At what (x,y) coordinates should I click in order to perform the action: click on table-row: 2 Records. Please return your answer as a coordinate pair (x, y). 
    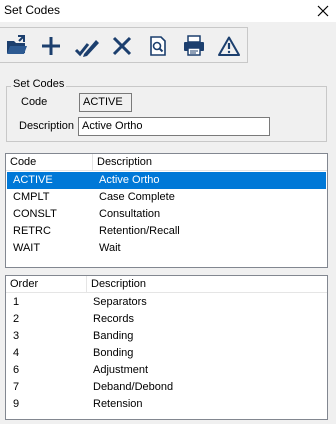
    Looking at the image, I should click on (166, 319).